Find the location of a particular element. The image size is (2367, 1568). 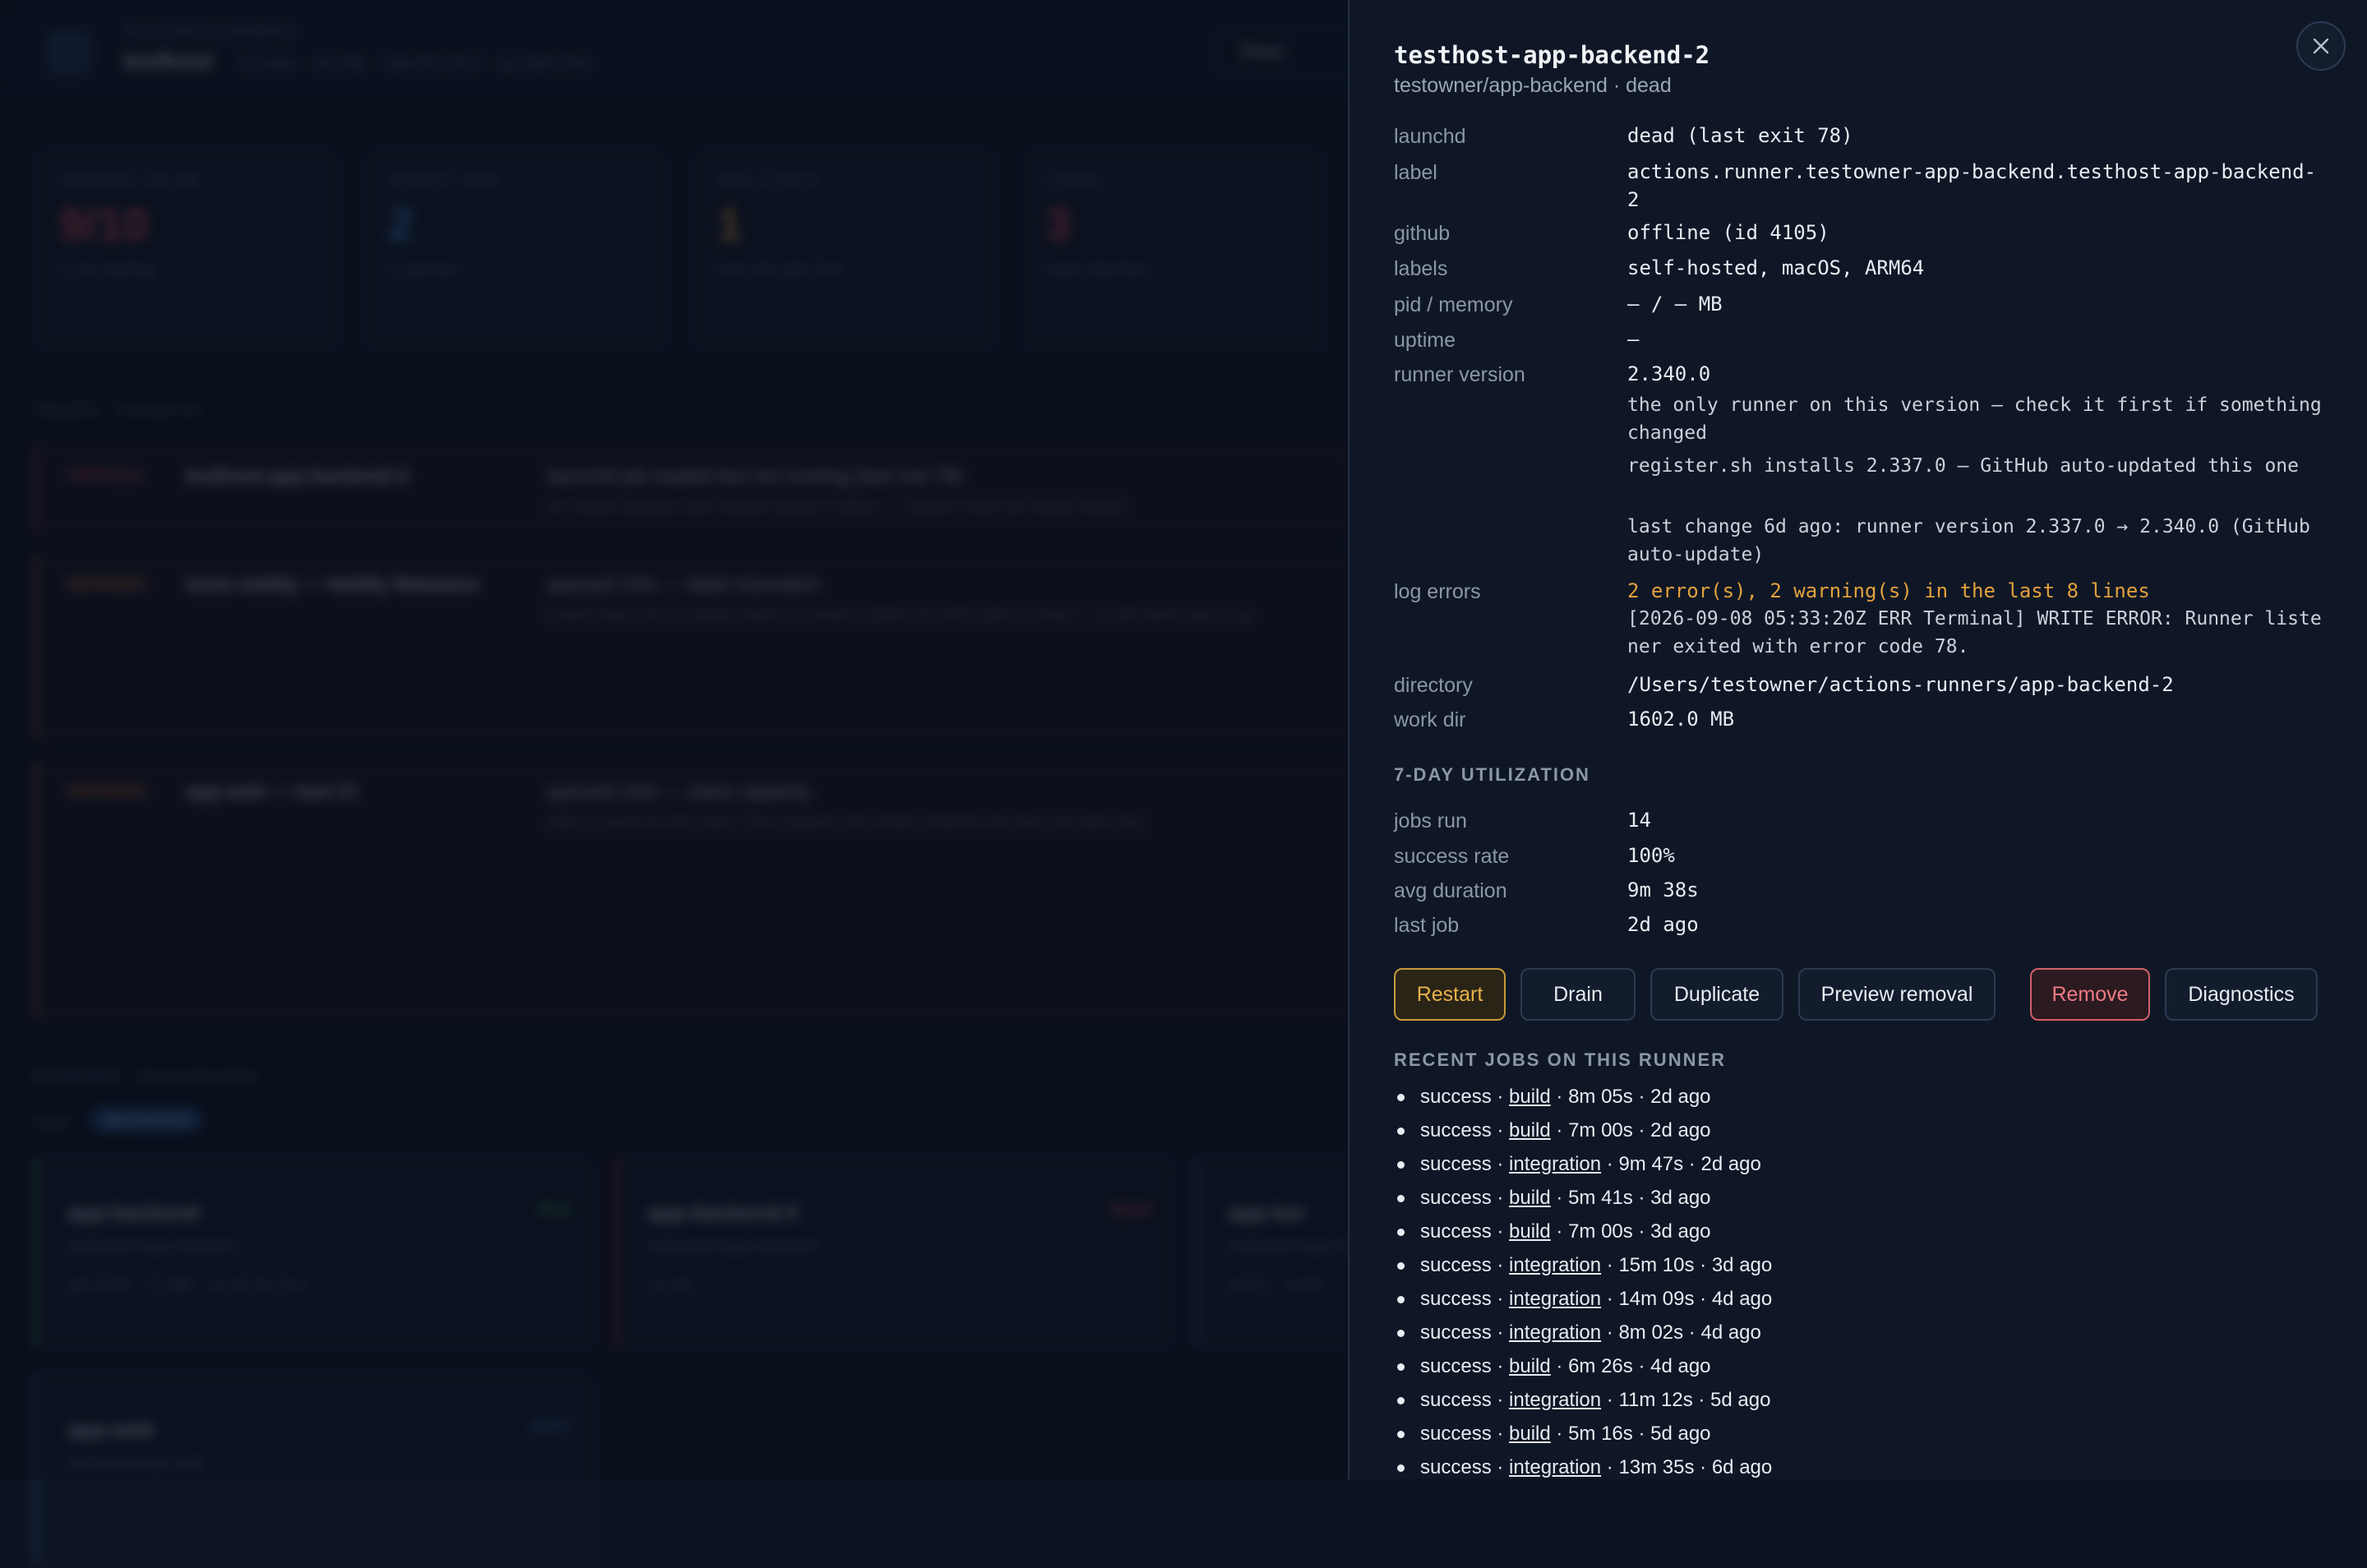

detail-key: launchd is located at coordinates (1430, 136).